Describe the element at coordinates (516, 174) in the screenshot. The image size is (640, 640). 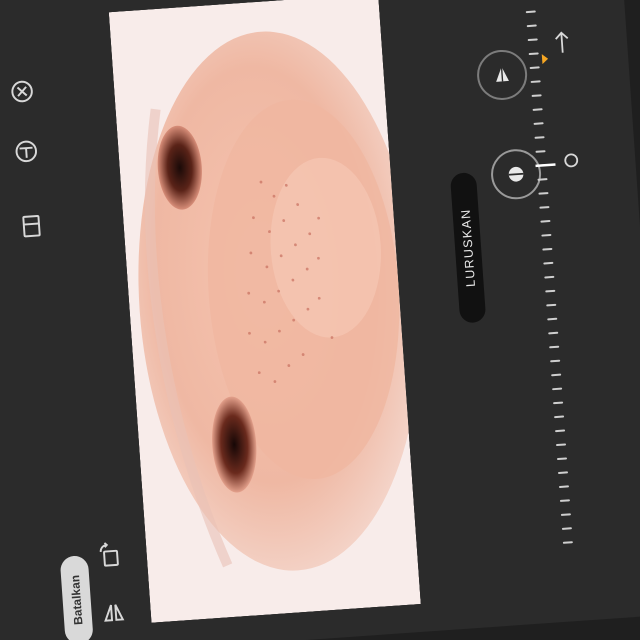
I see `straighten-icon` at that location.